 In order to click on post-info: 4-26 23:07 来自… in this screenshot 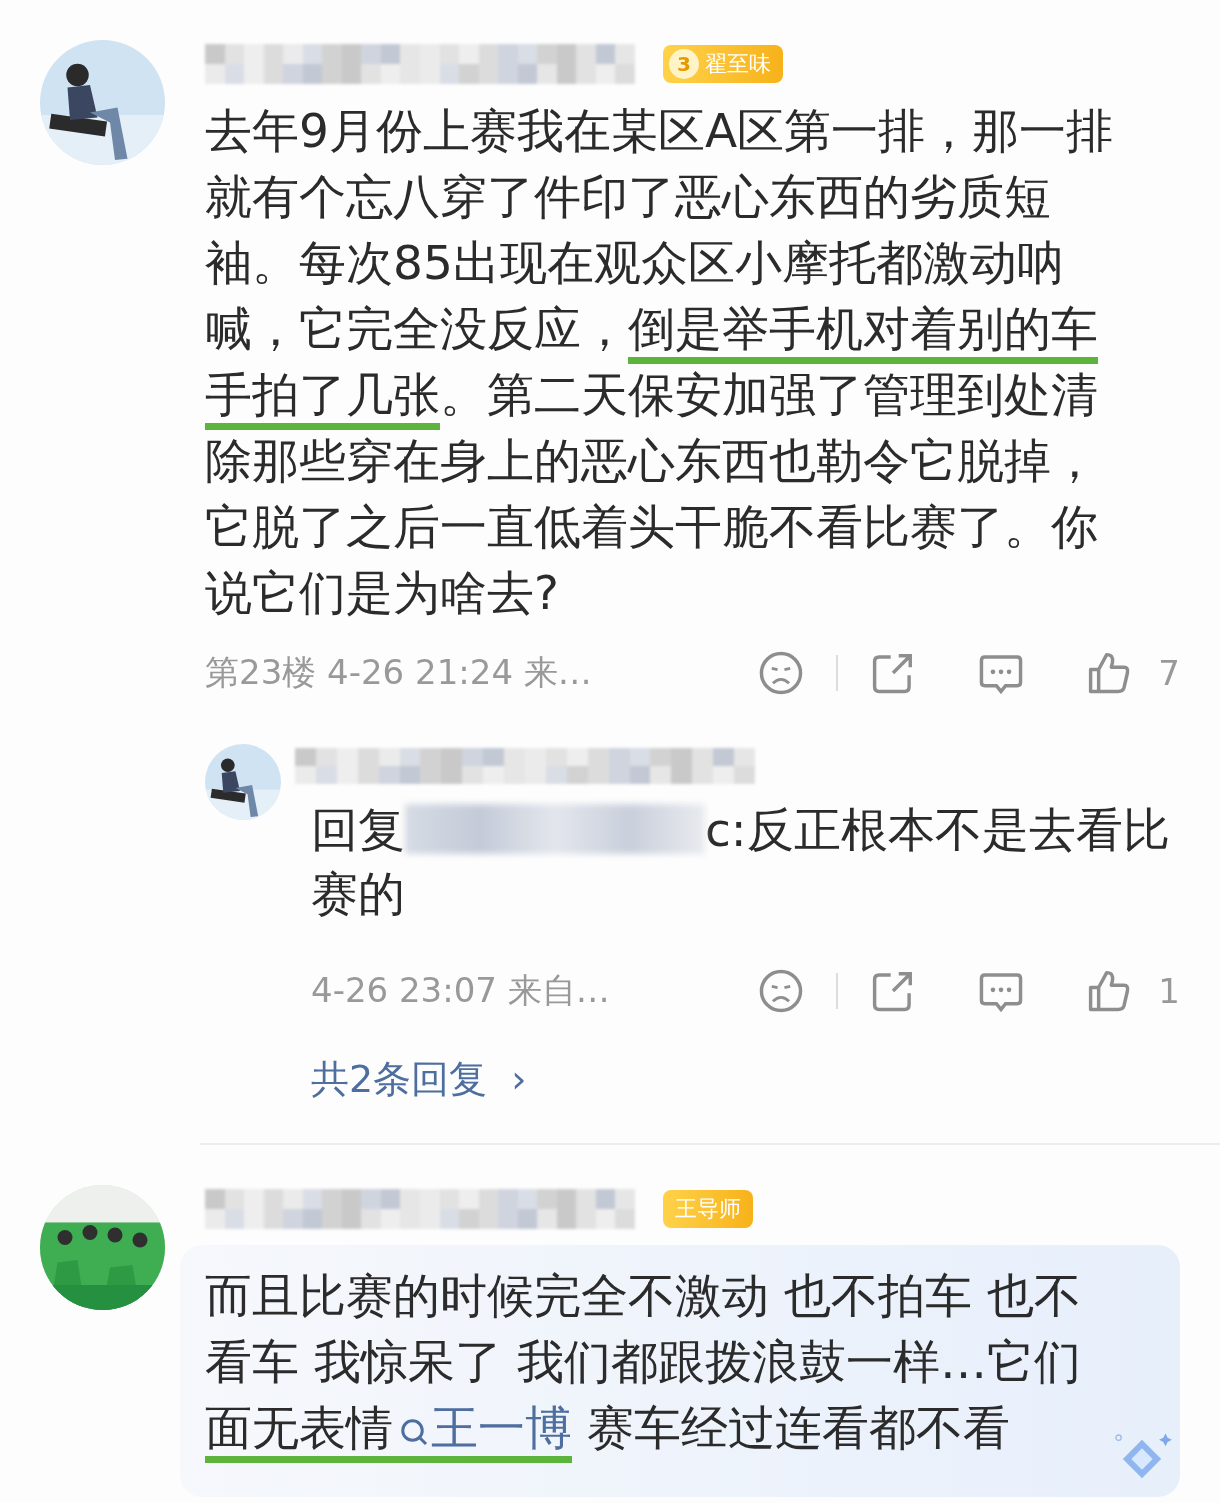, I will do `click(460, 990)`.